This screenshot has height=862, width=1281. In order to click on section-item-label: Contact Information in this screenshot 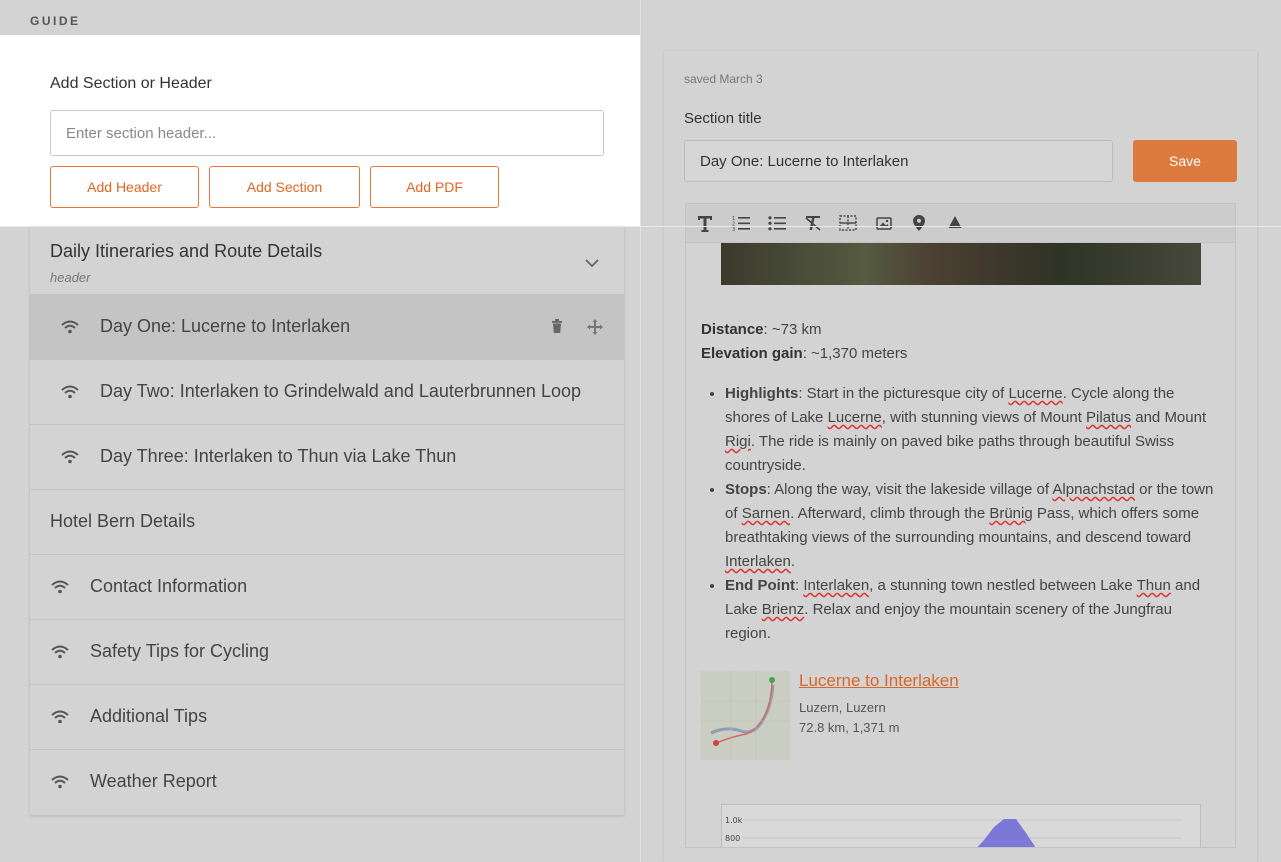, I will do `click(169, 586)`.